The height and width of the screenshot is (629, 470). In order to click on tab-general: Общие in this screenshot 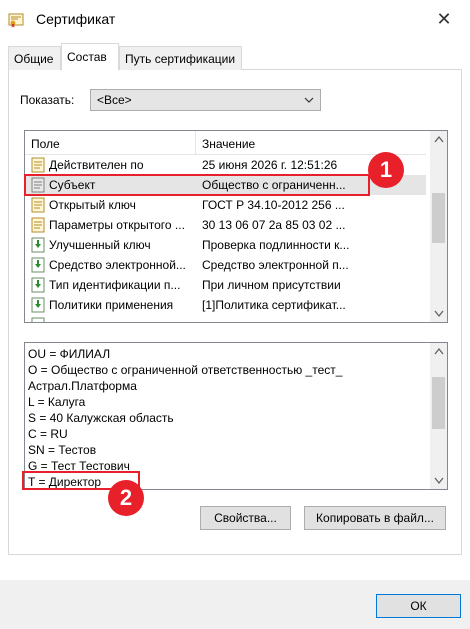, I will do `click(34, 58)`.